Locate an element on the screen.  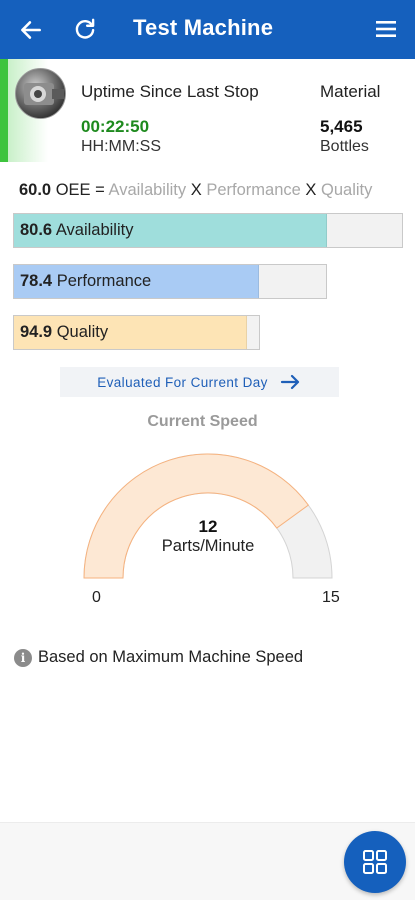
evaluation-period-button: Evaluated For Current Day is located at coordinates (199, 382).